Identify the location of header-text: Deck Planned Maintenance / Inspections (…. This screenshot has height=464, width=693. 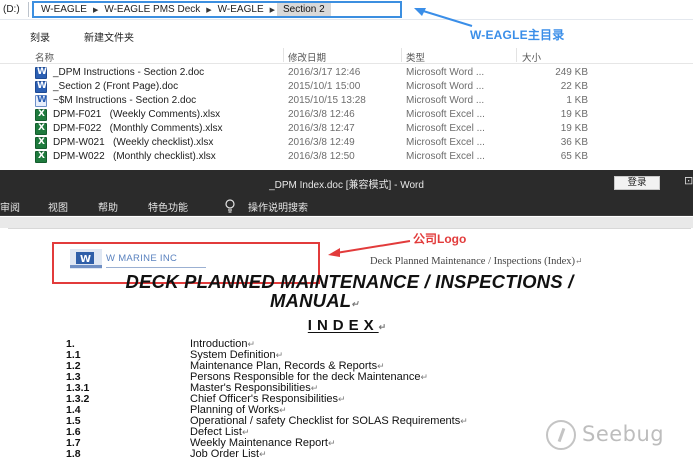
(472, 261).